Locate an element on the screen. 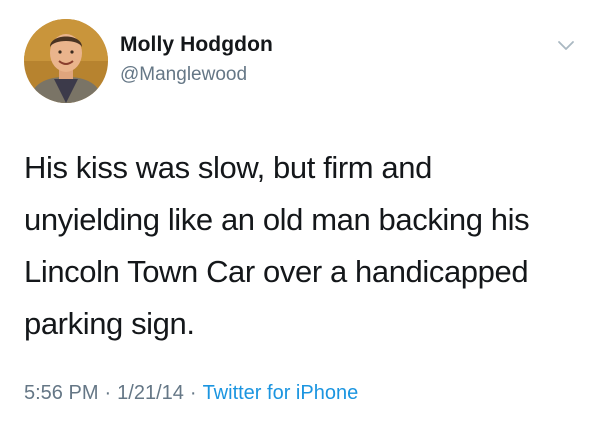  author-handle: @Manglewood is located at coordinates (183, 75).